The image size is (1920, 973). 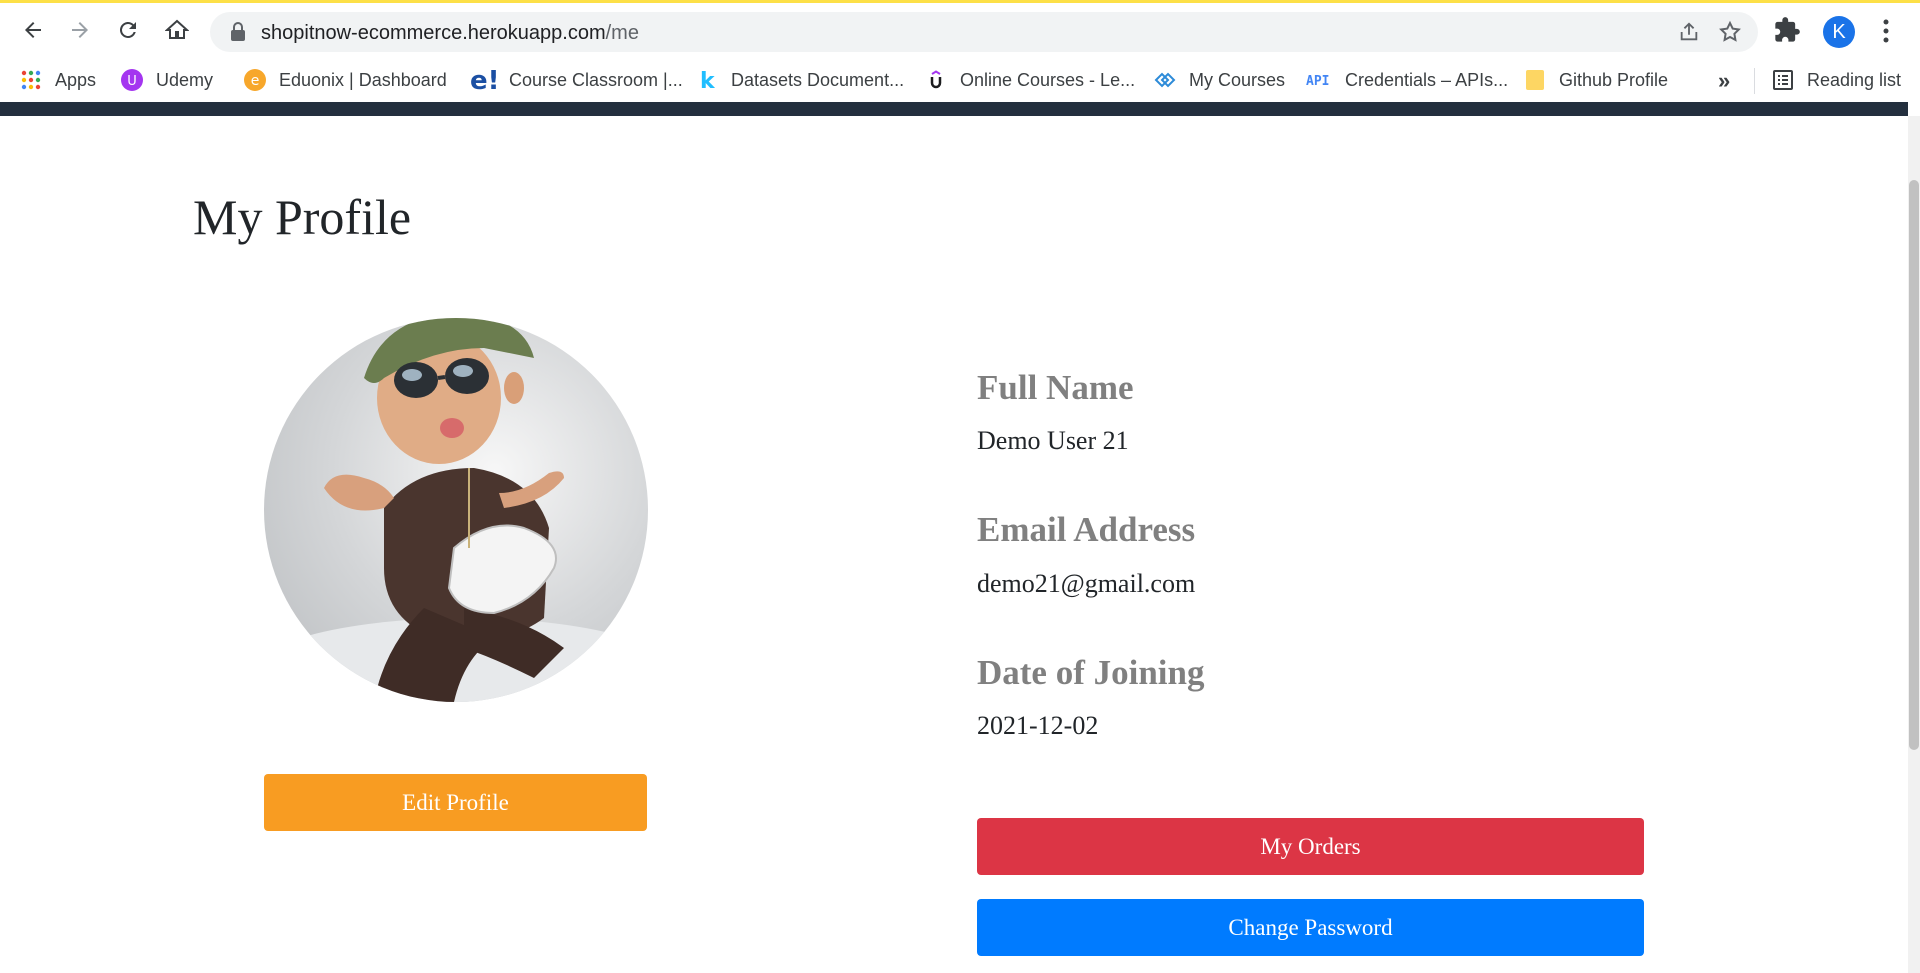 I want to click on url-host: shopitnow-ecommerce.herokuapp.com, so click(x=433, y=33).